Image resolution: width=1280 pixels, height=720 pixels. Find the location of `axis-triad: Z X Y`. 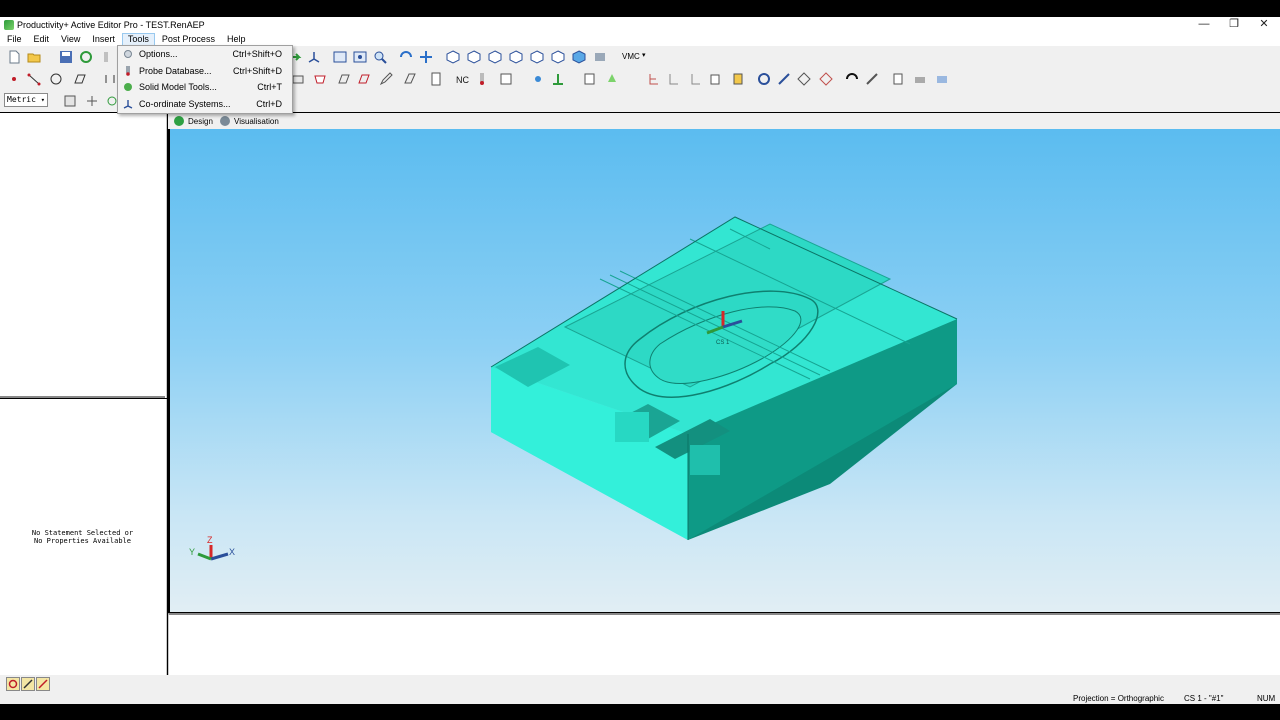

axis-triad: Z X Y is located at coordinates (212, 548).